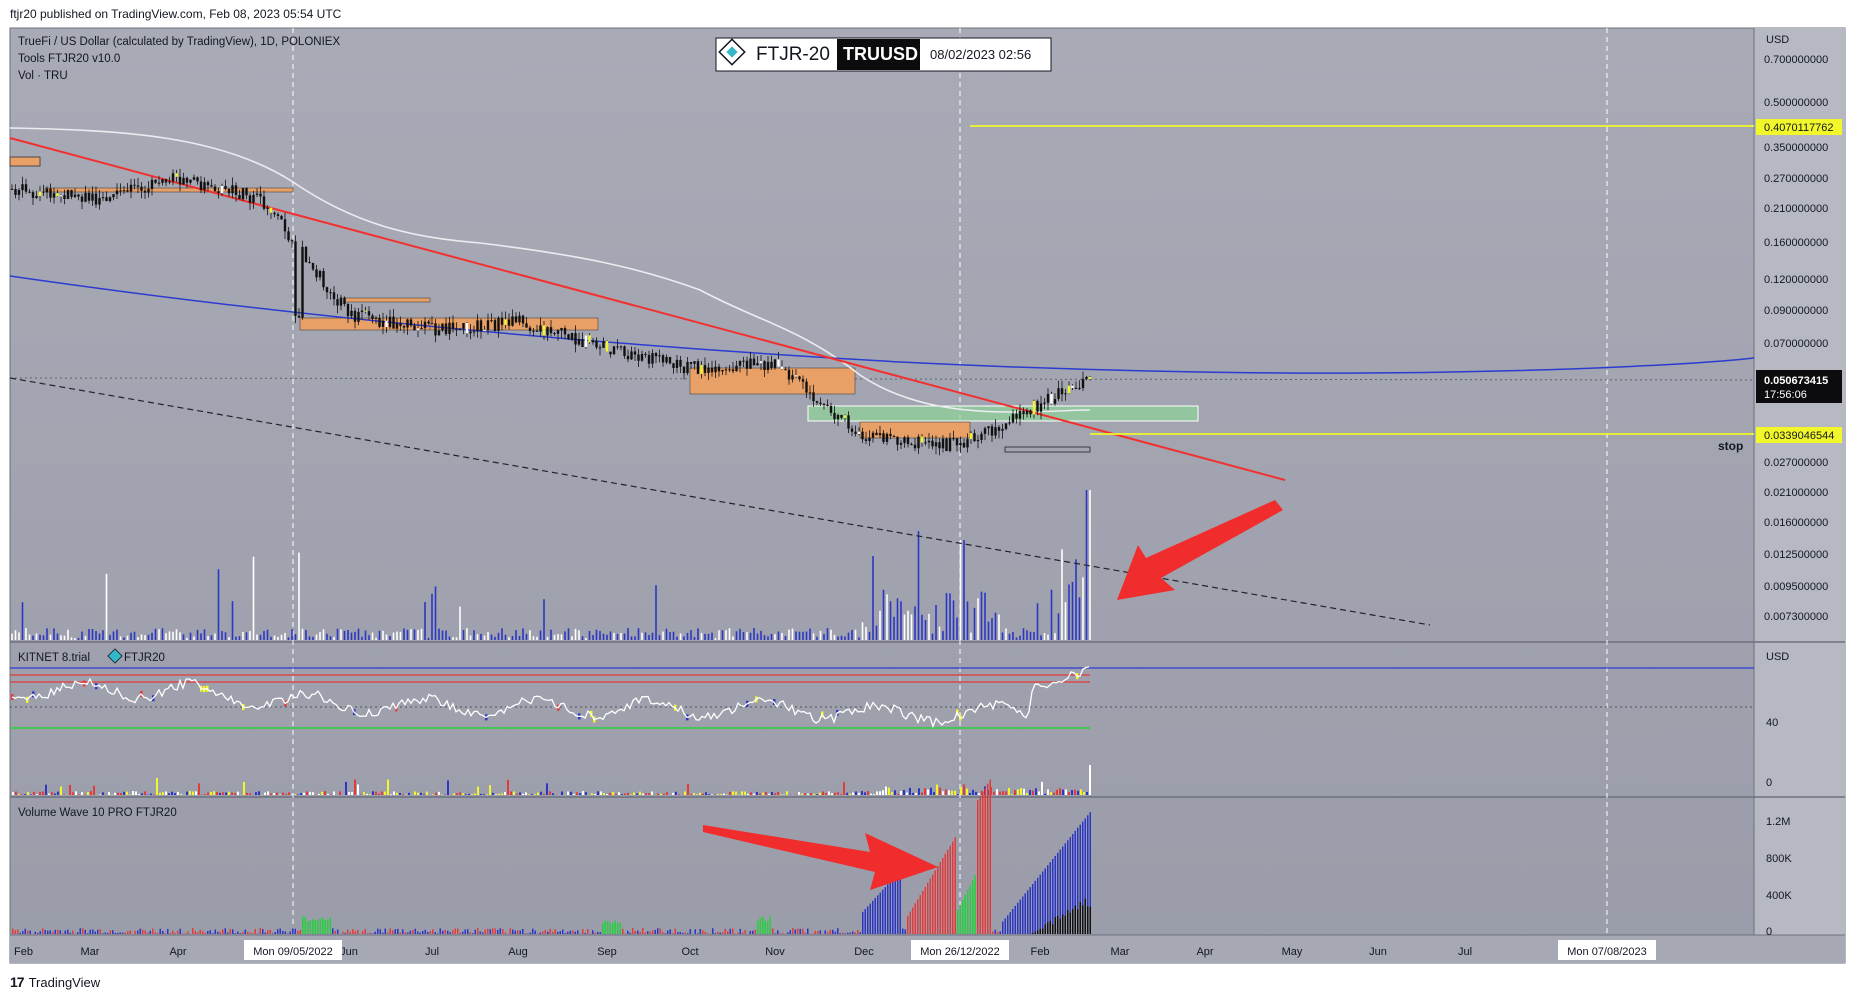  Describe the element at coordinates (1796, 344) in the screenshot. I see `price-axis-label: 0.070000000` at that location.